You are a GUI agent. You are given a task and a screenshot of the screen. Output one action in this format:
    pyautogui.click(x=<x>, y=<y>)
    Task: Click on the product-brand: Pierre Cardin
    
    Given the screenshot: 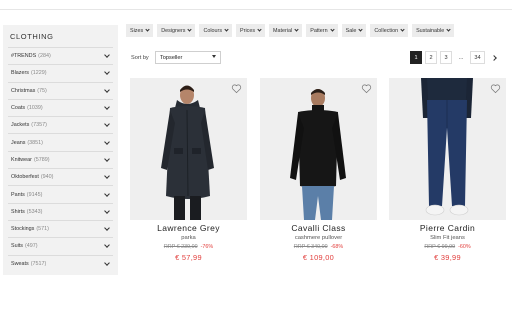 What is the action you would take?
    pyautogui.click(x=447, y=228)
    